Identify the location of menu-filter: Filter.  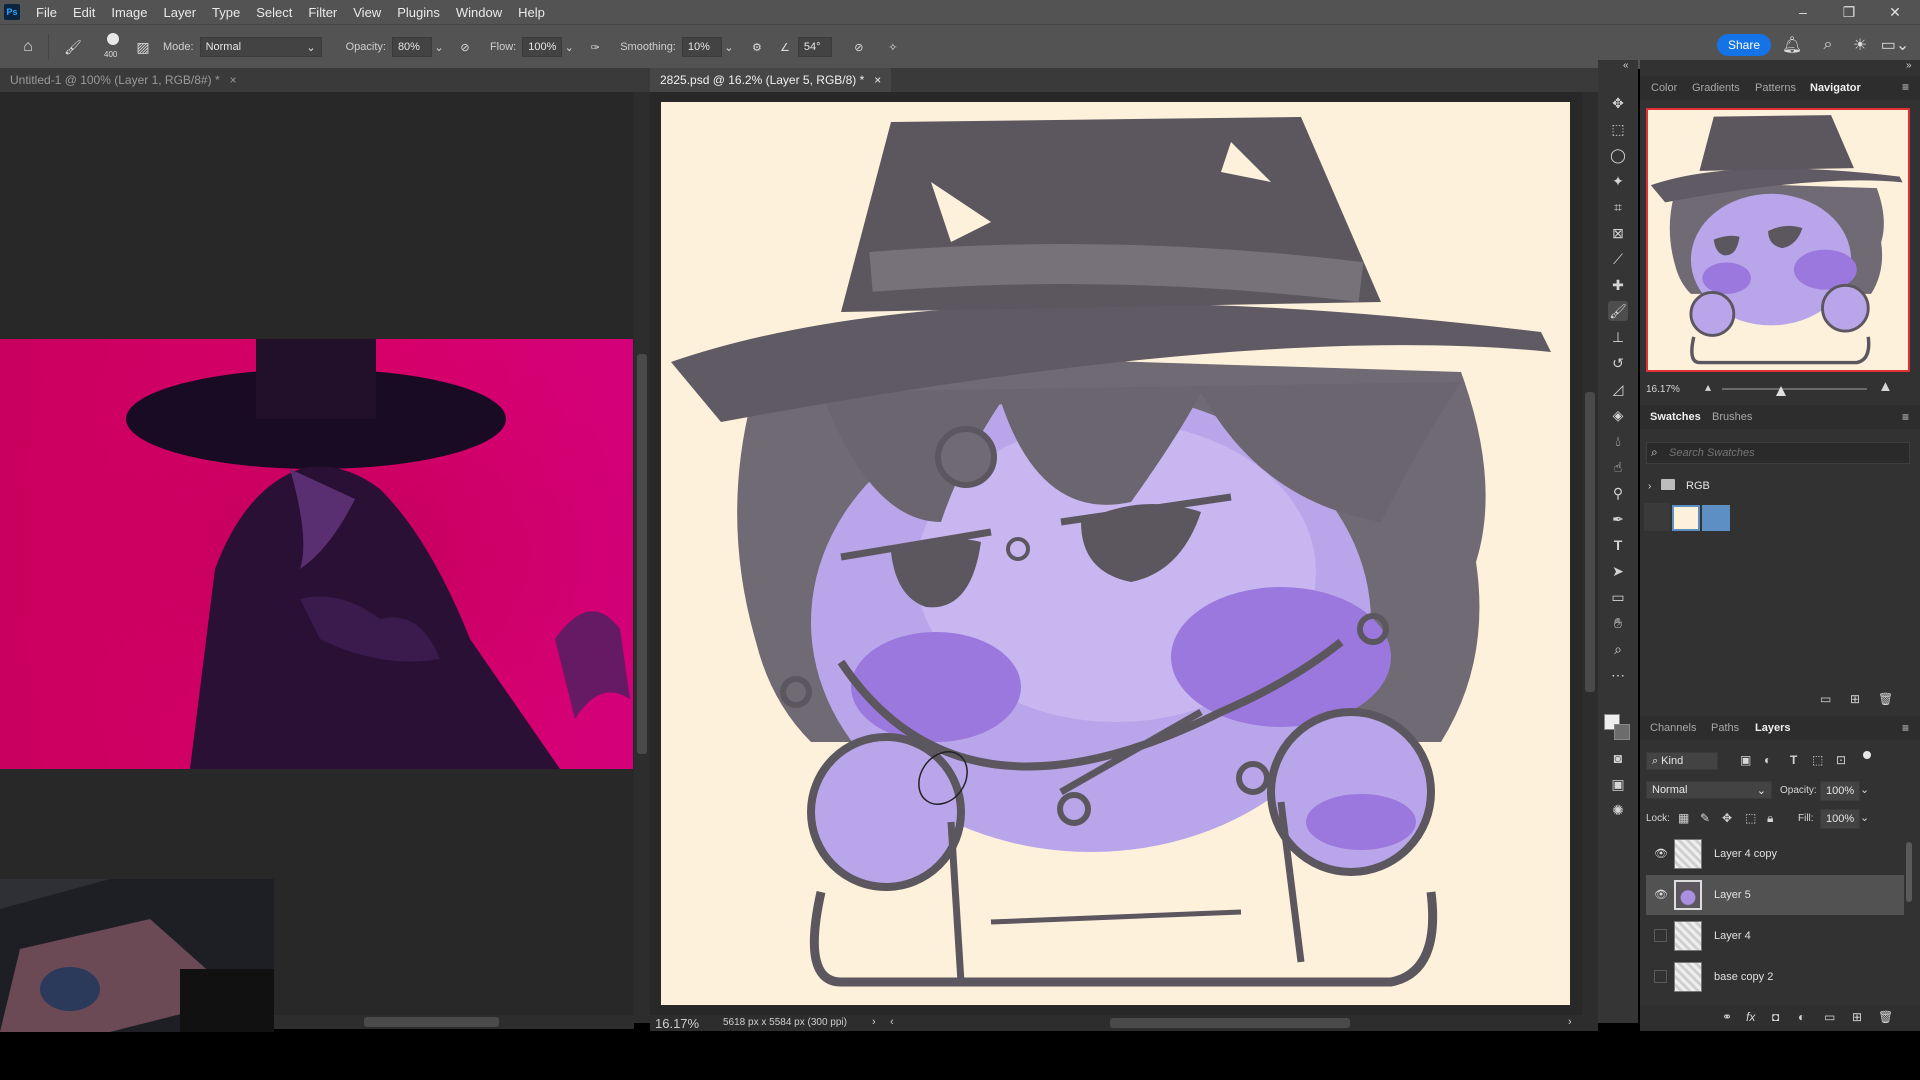
(322, 12).